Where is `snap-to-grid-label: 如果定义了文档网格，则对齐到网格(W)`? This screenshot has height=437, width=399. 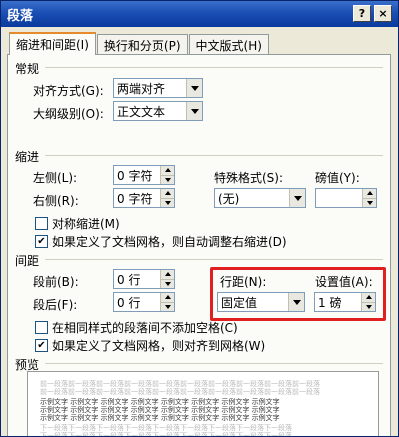
snap-to-grid-label: 如果定义了文档网格，则对齐到网格(W) is located at coordinates (159, 346).